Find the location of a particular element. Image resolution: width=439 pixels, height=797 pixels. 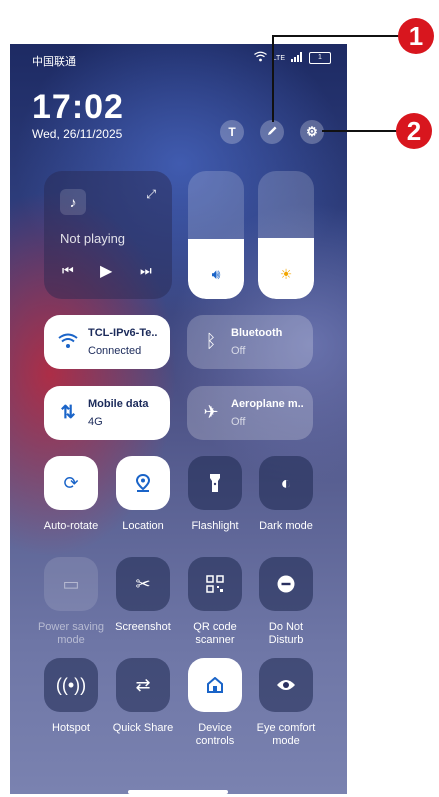

flashlight-icon is located at coordinates (215, 483).